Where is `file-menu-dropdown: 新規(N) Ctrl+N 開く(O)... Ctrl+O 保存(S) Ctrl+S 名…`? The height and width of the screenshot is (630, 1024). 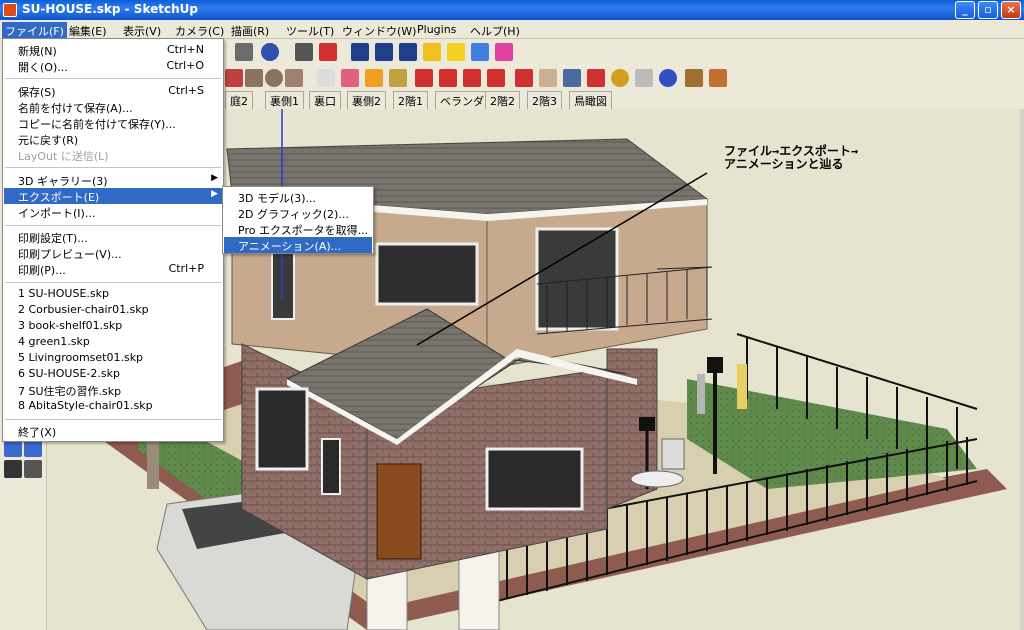 file-menu-dropdown: 新規(N) Ctrl+N 開く(O)... Ctrl+O 保存(S) Ctrl+S 名… is located at coordinates (113, 240).